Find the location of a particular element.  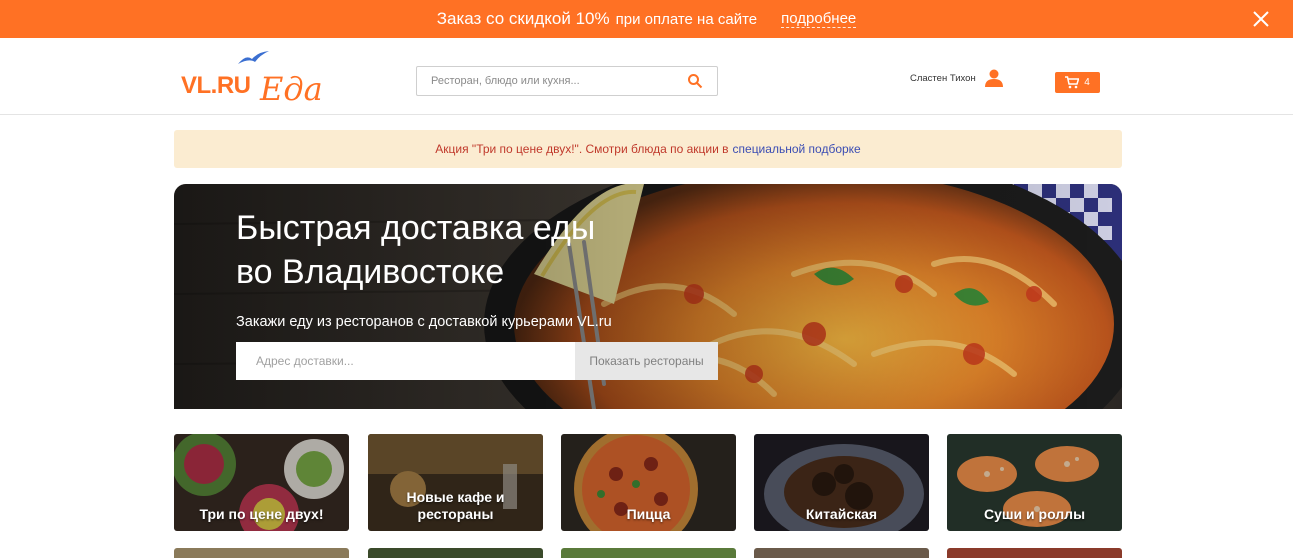

category-tiles-row2 is located at coordinates (648, 553).